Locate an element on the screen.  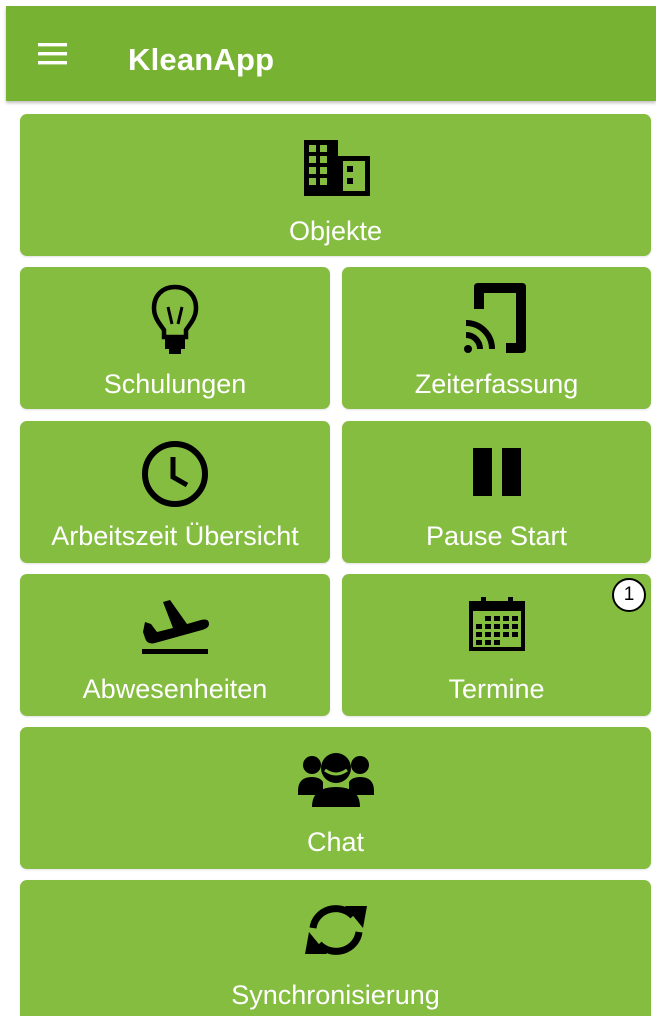
termine-tile: 1 Termine is located at coordinates (496, 645).